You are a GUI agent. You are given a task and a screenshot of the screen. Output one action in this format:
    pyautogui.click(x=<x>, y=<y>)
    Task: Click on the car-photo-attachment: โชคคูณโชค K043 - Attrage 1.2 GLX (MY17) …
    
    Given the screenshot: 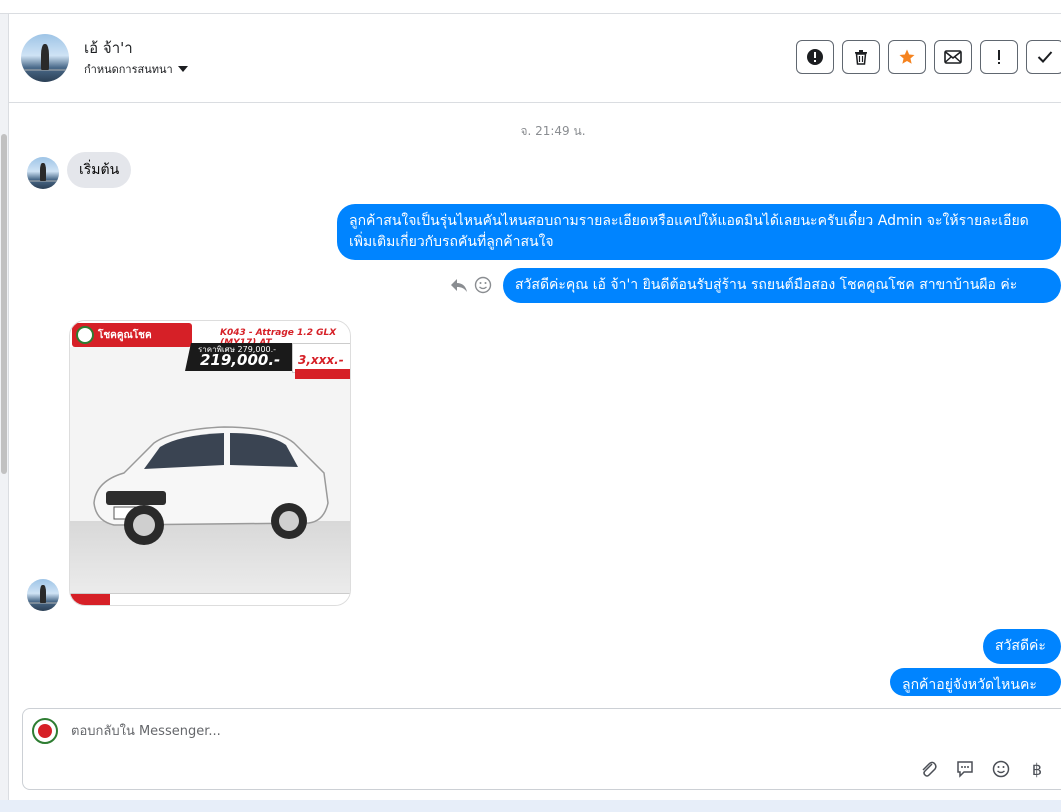 What is the action you would take?
    pyautogui.click(x=210, y=463)
    